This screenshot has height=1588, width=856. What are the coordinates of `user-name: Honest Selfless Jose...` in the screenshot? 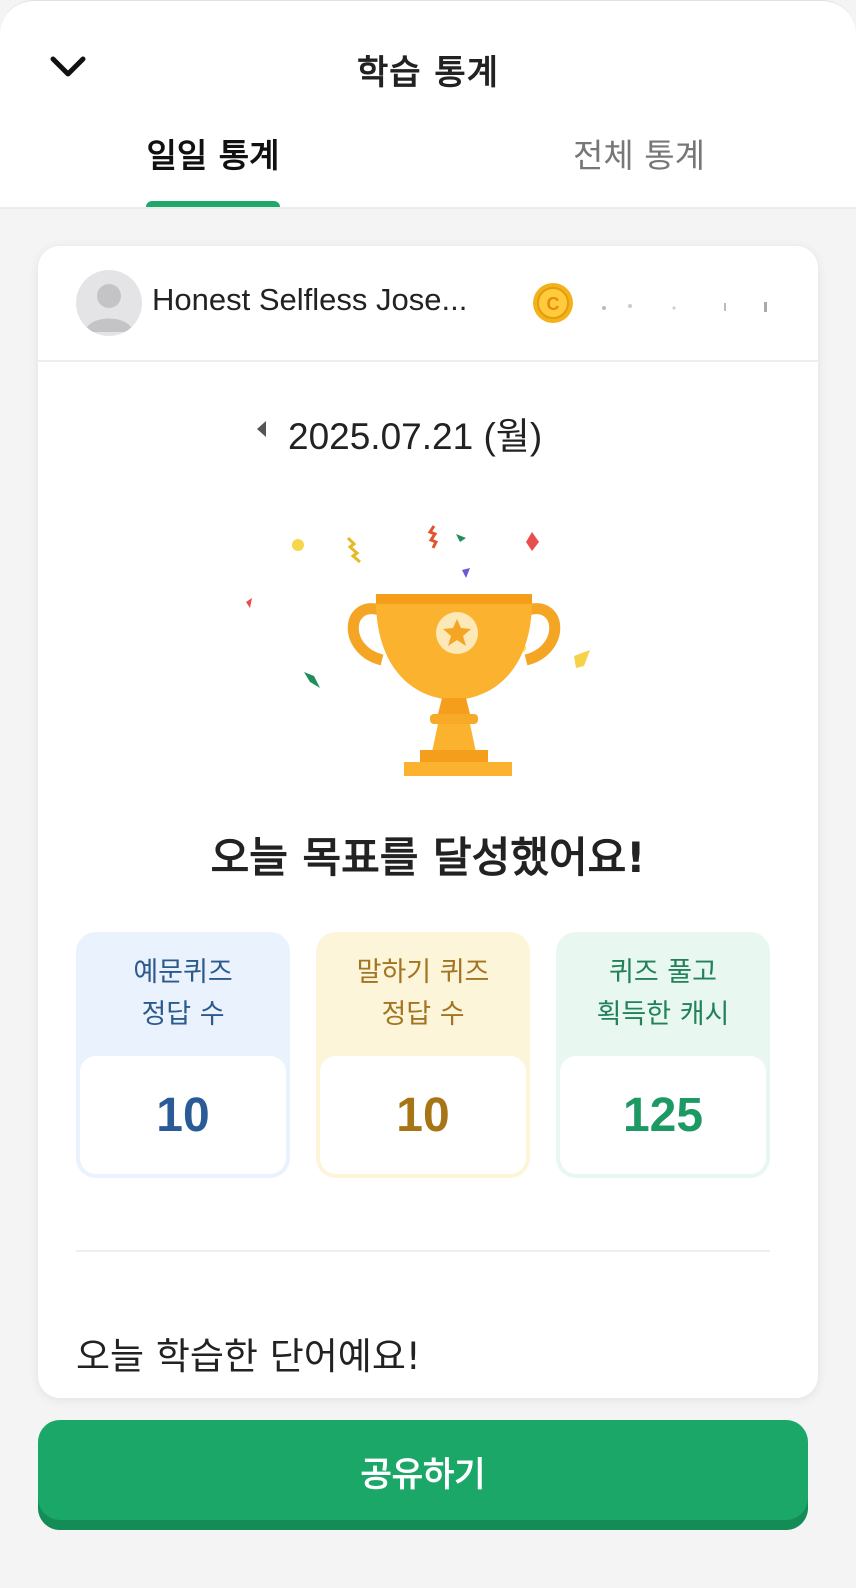 It's located at (310, 299).